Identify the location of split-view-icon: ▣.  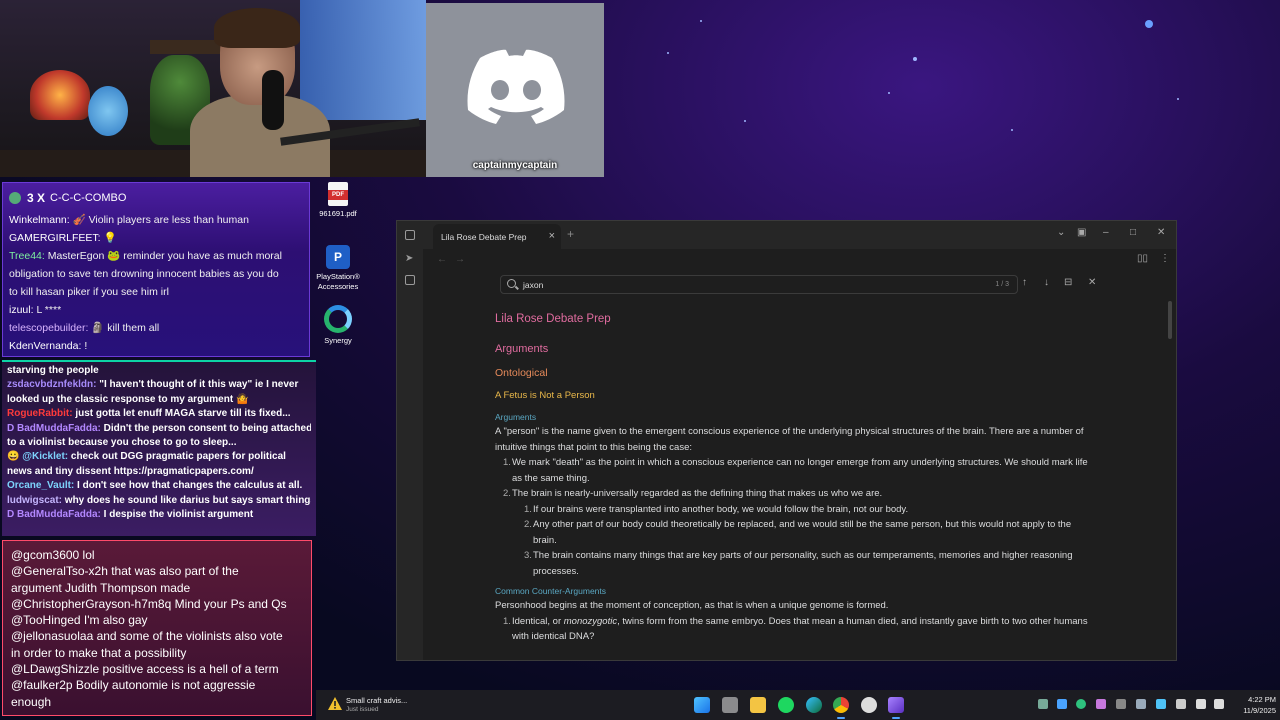
(1081, 232).